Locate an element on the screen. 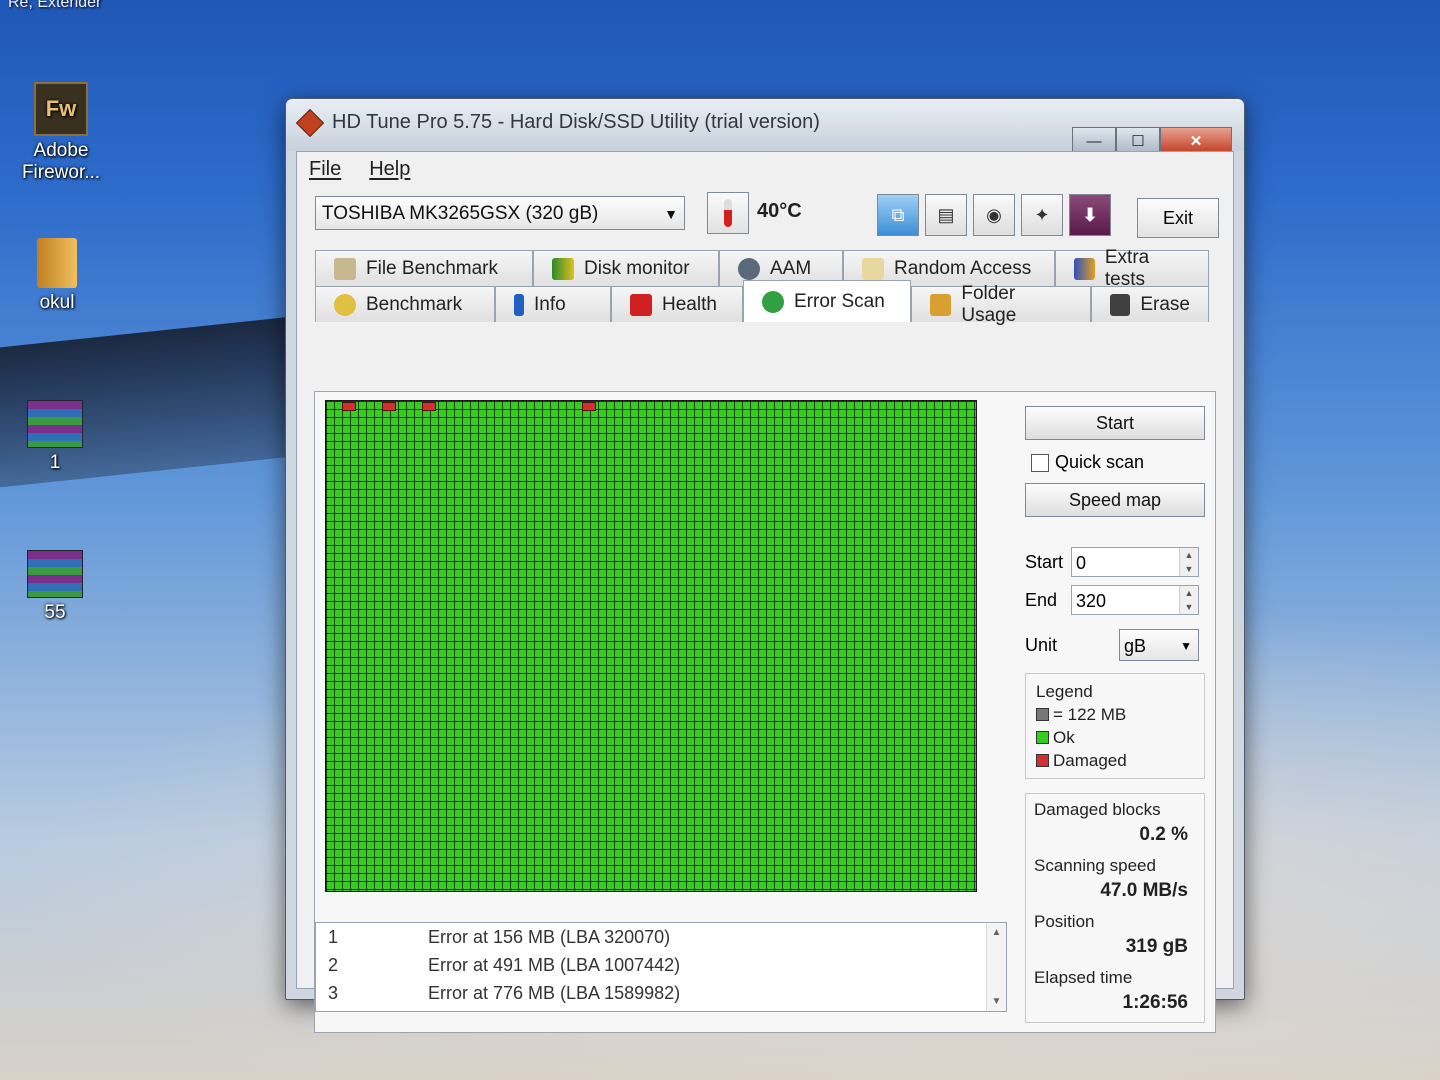  desktop-icon-okul: okul is located at coordinates (57, 276).